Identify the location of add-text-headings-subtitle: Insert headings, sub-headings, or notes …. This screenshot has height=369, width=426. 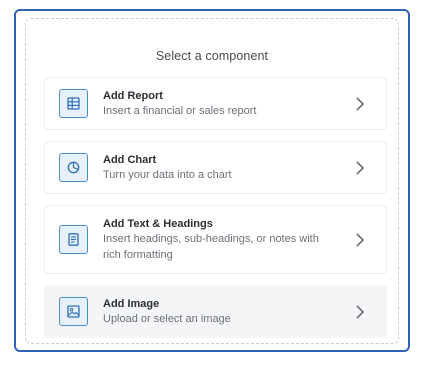
(211, 247).